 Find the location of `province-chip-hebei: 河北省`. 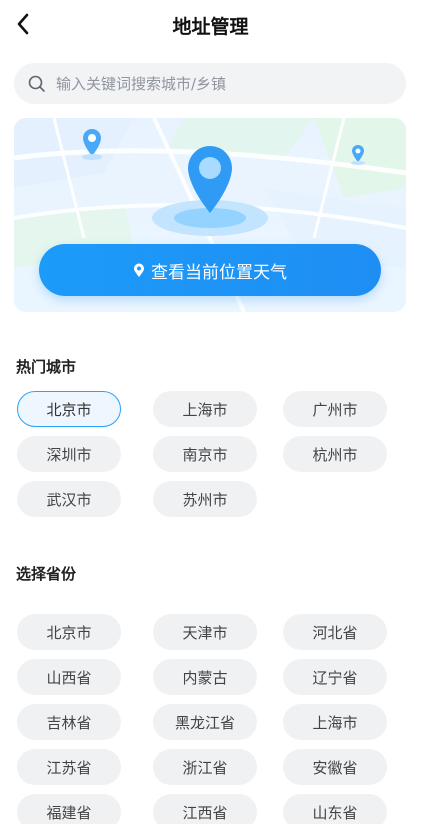

province-chip-hebei: 河北省 is located at coordinates (335, 632).